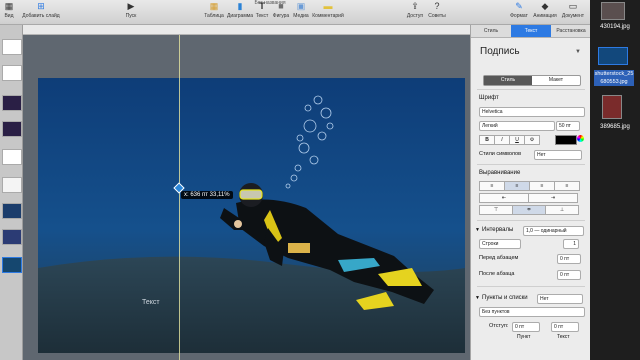 The width and height of the screenshot is (640, 360). I want to click on char-styles-select: Нет, so click(558, 155).